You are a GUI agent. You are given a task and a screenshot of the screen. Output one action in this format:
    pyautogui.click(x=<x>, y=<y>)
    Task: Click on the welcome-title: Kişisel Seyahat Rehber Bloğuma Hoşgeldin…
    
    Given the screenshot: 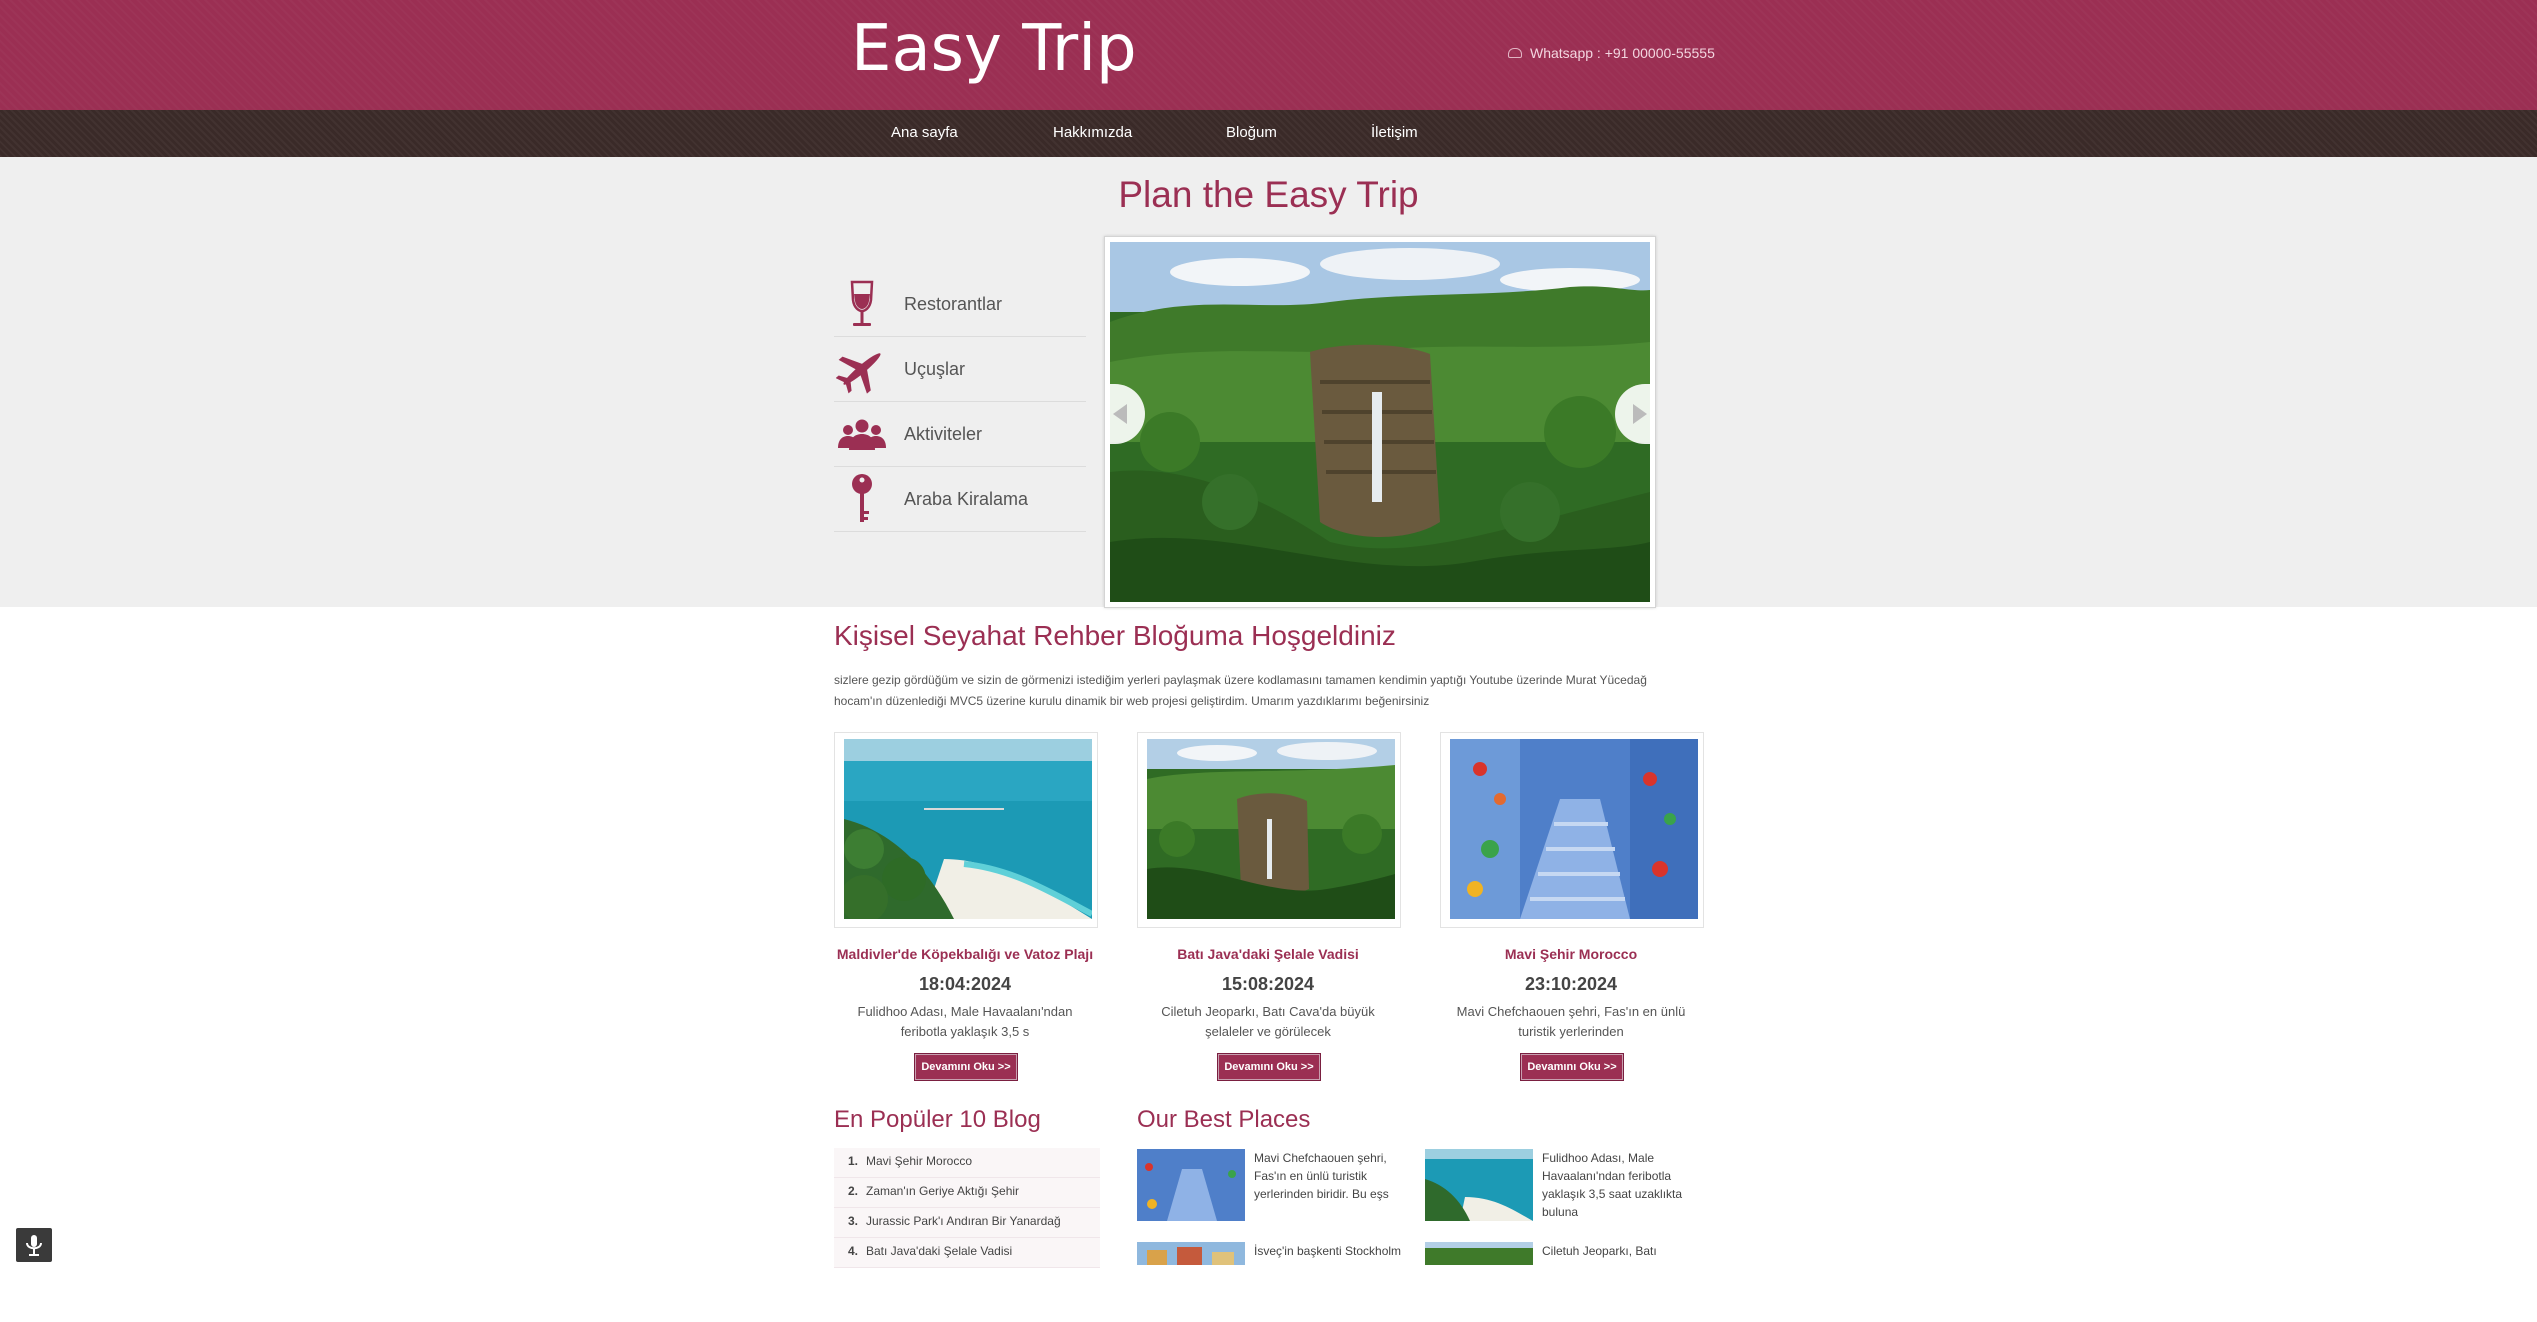 What is the action you would take?
    pyautogui.click(x=1115, y=635)
    